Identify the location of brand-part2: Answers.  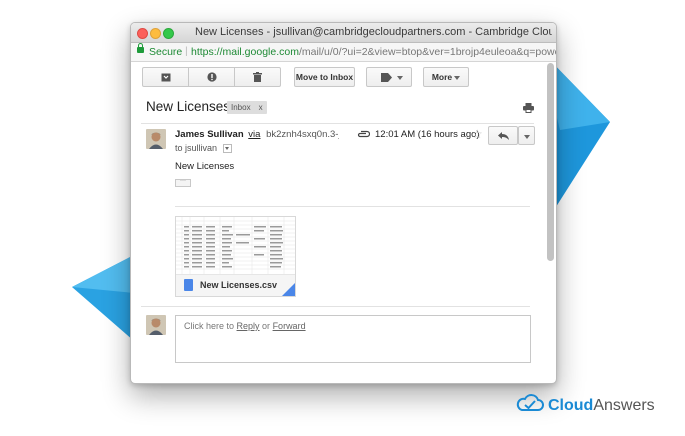
(624, 405).